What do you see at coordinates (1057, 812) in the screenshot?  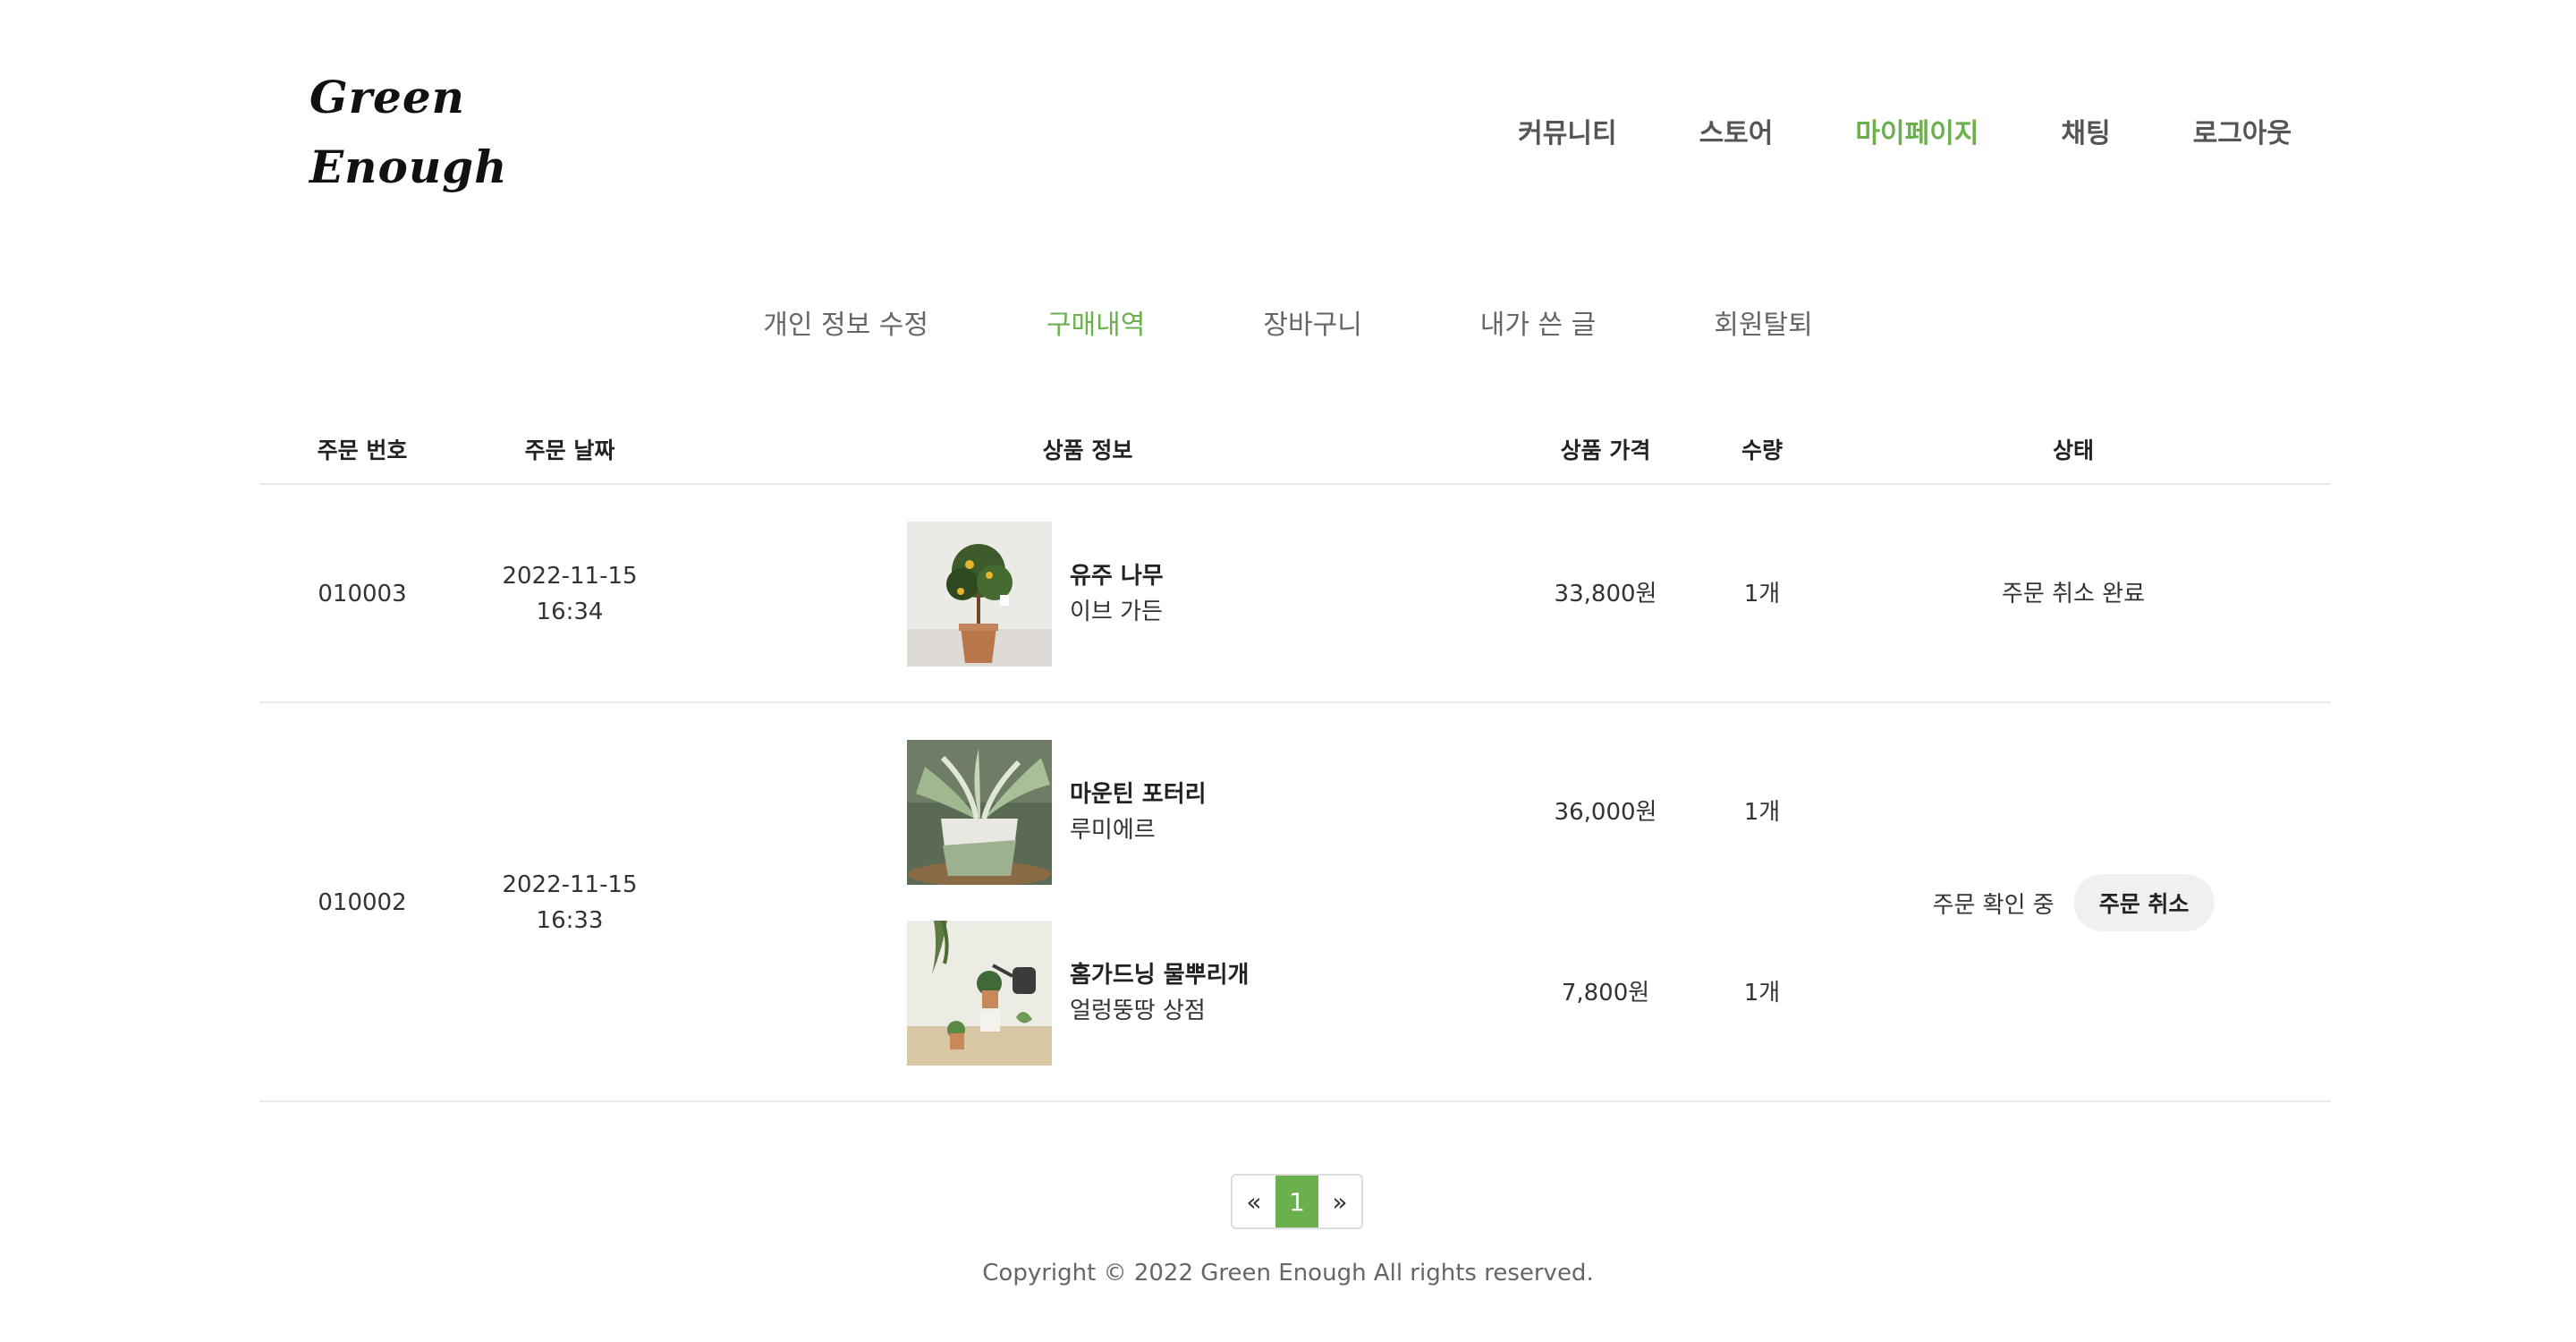 I see `product-item: 마운틴 포터리 루미에르` at bounding box center [1057, 812].